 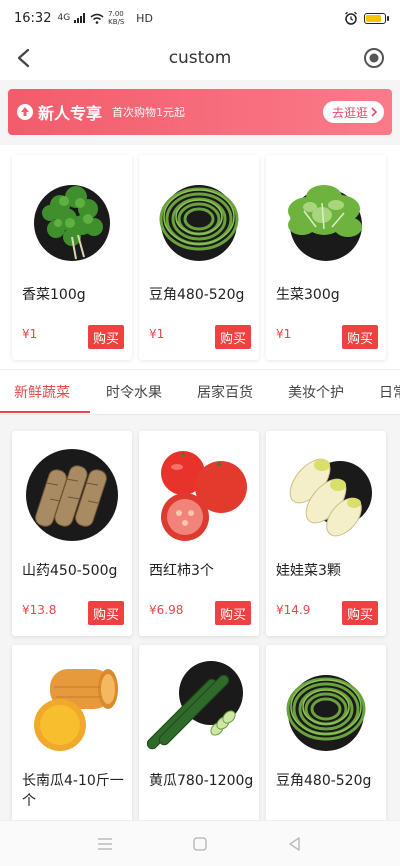 I want to click on banner-subtitle: 首次购物1元起, so click(x=149, y=112).